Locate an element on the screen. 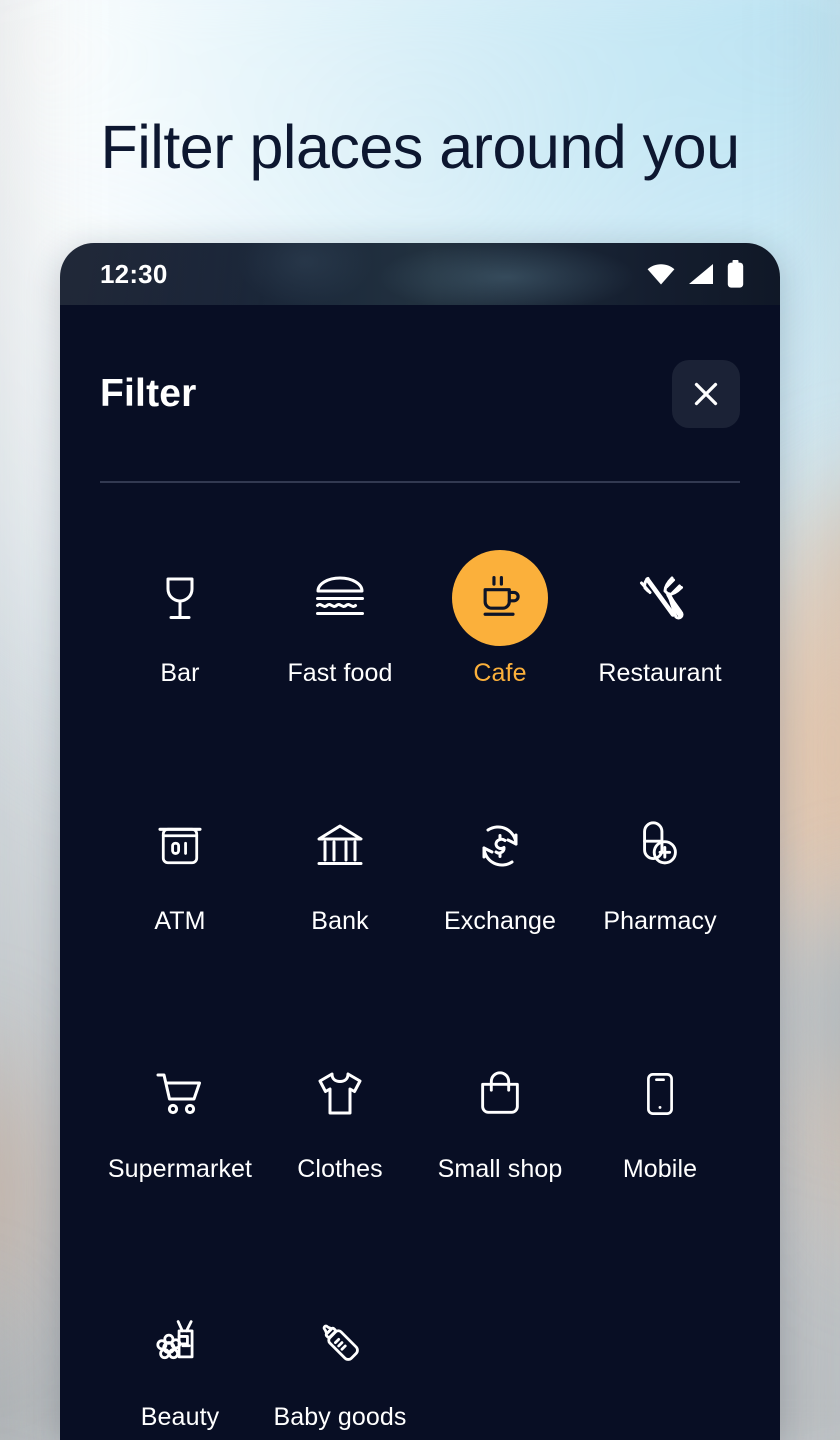  category-label: Clothes is located at coordinates (340, 1169).